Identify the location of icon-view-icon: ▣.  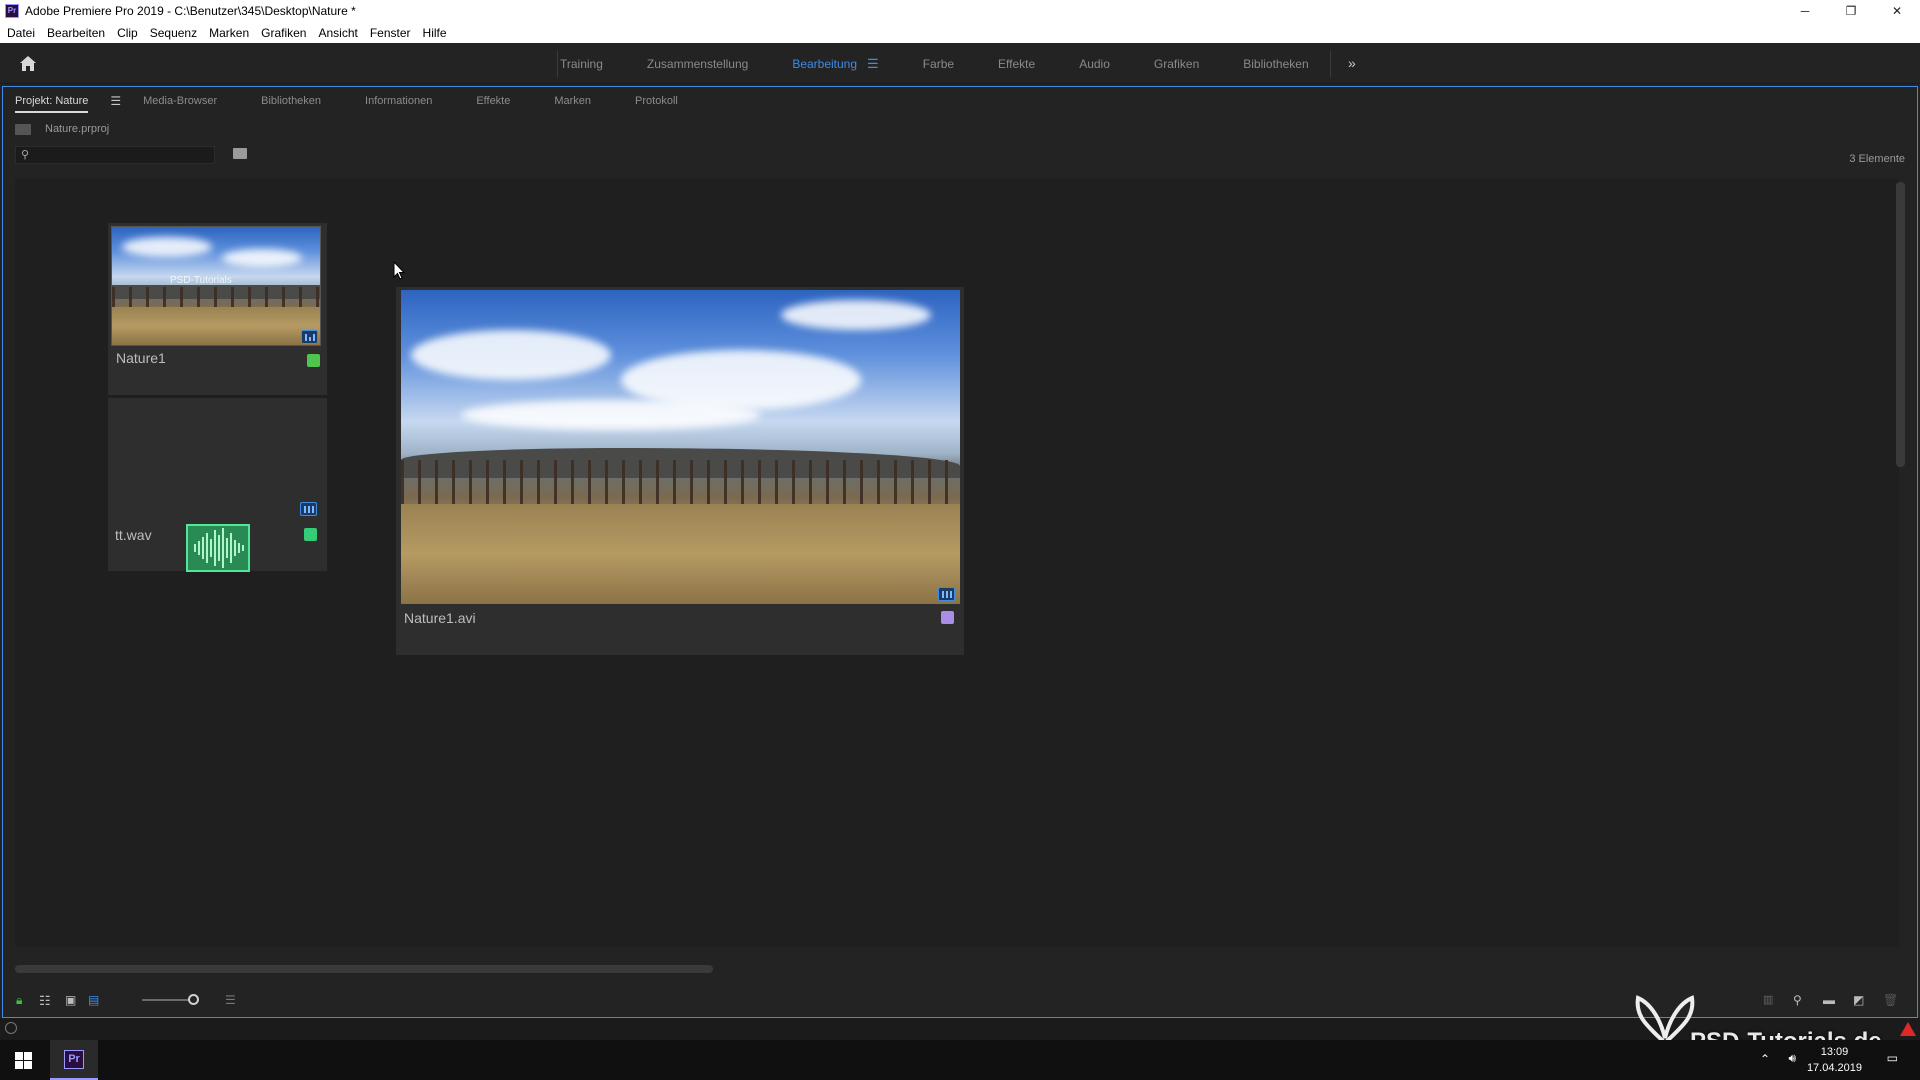
(70, 1000).